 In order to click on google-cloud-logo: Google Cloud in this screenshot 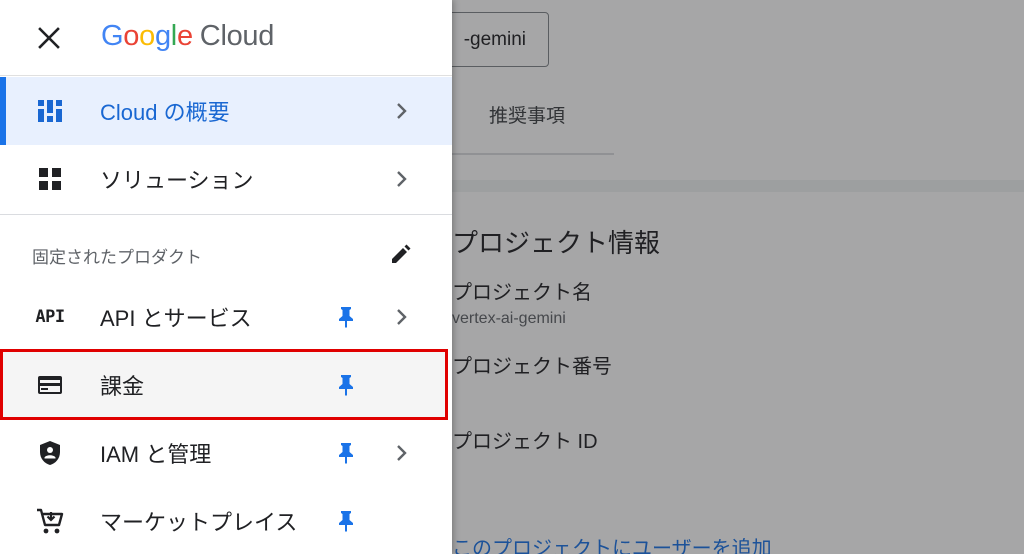, I will do `click(187, 36)`.